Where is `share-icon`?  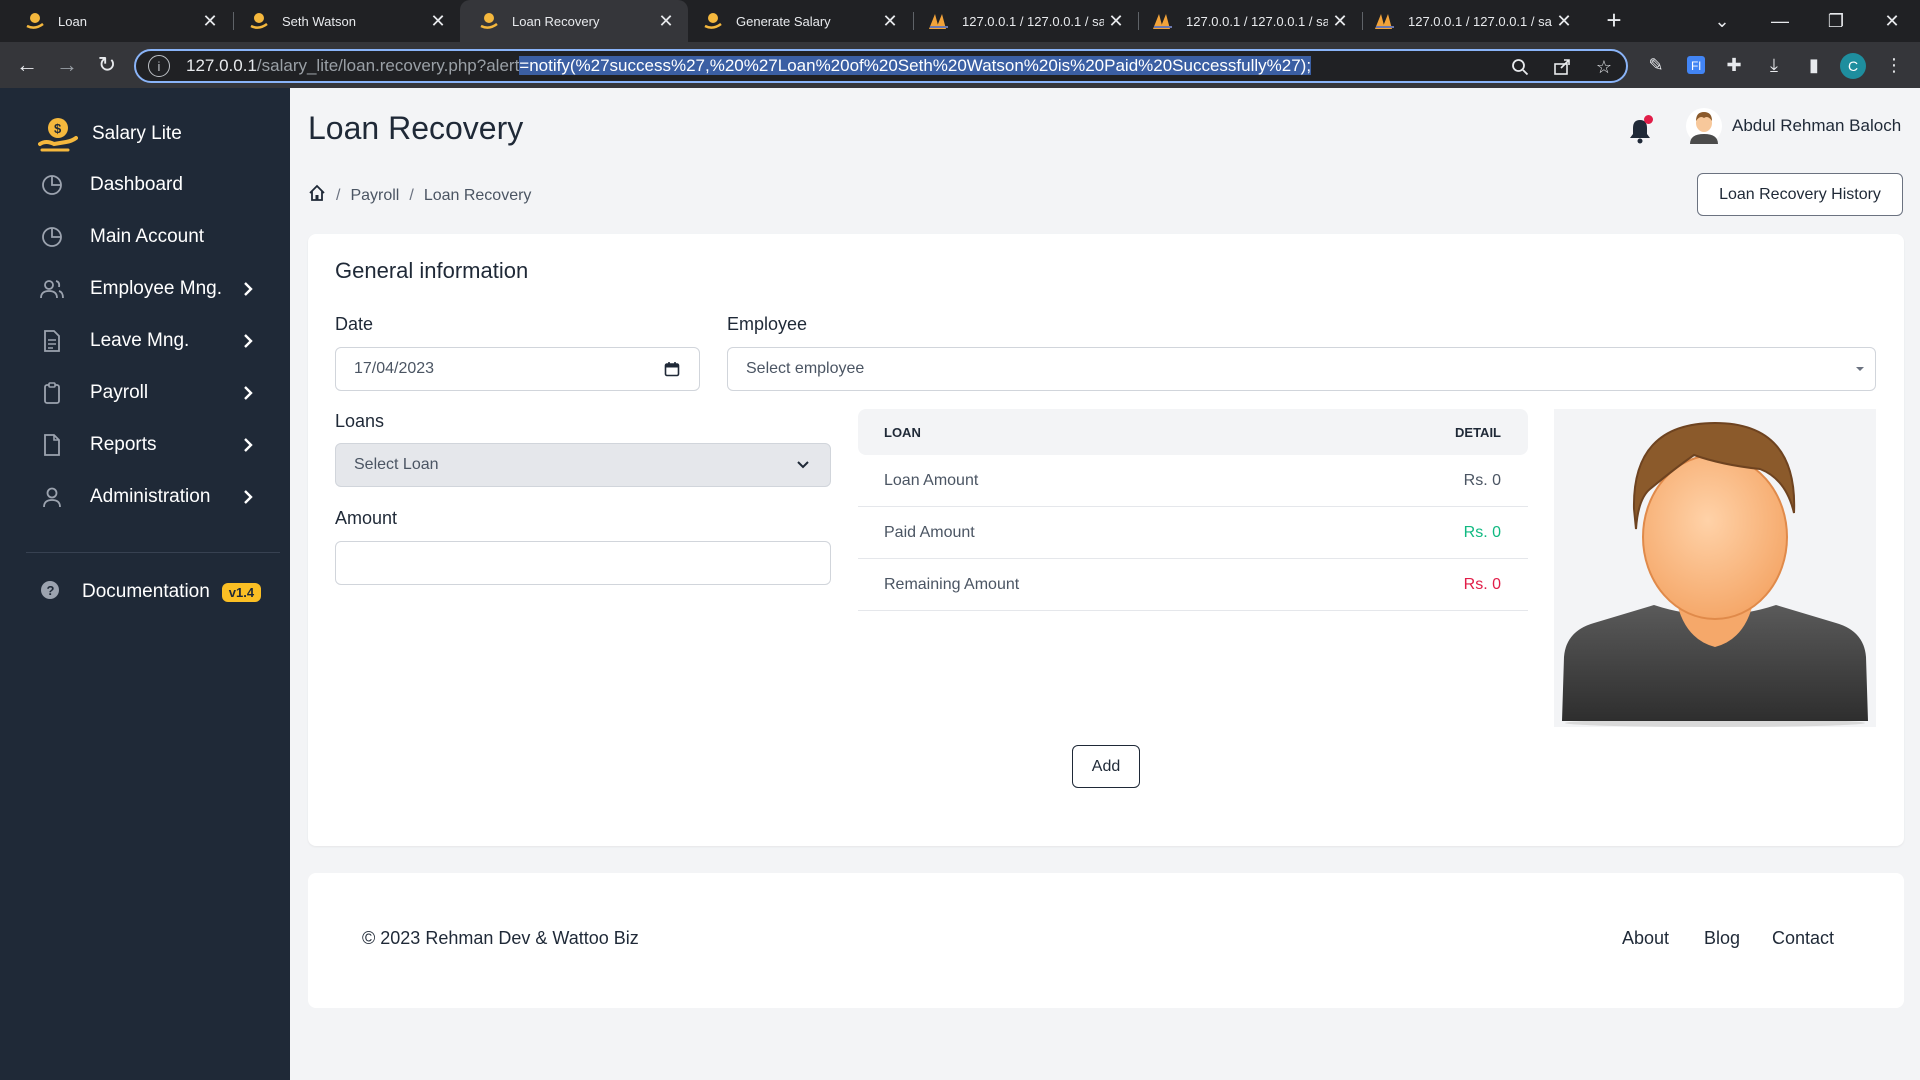 share-icon is located at coordinates (1562, 67).